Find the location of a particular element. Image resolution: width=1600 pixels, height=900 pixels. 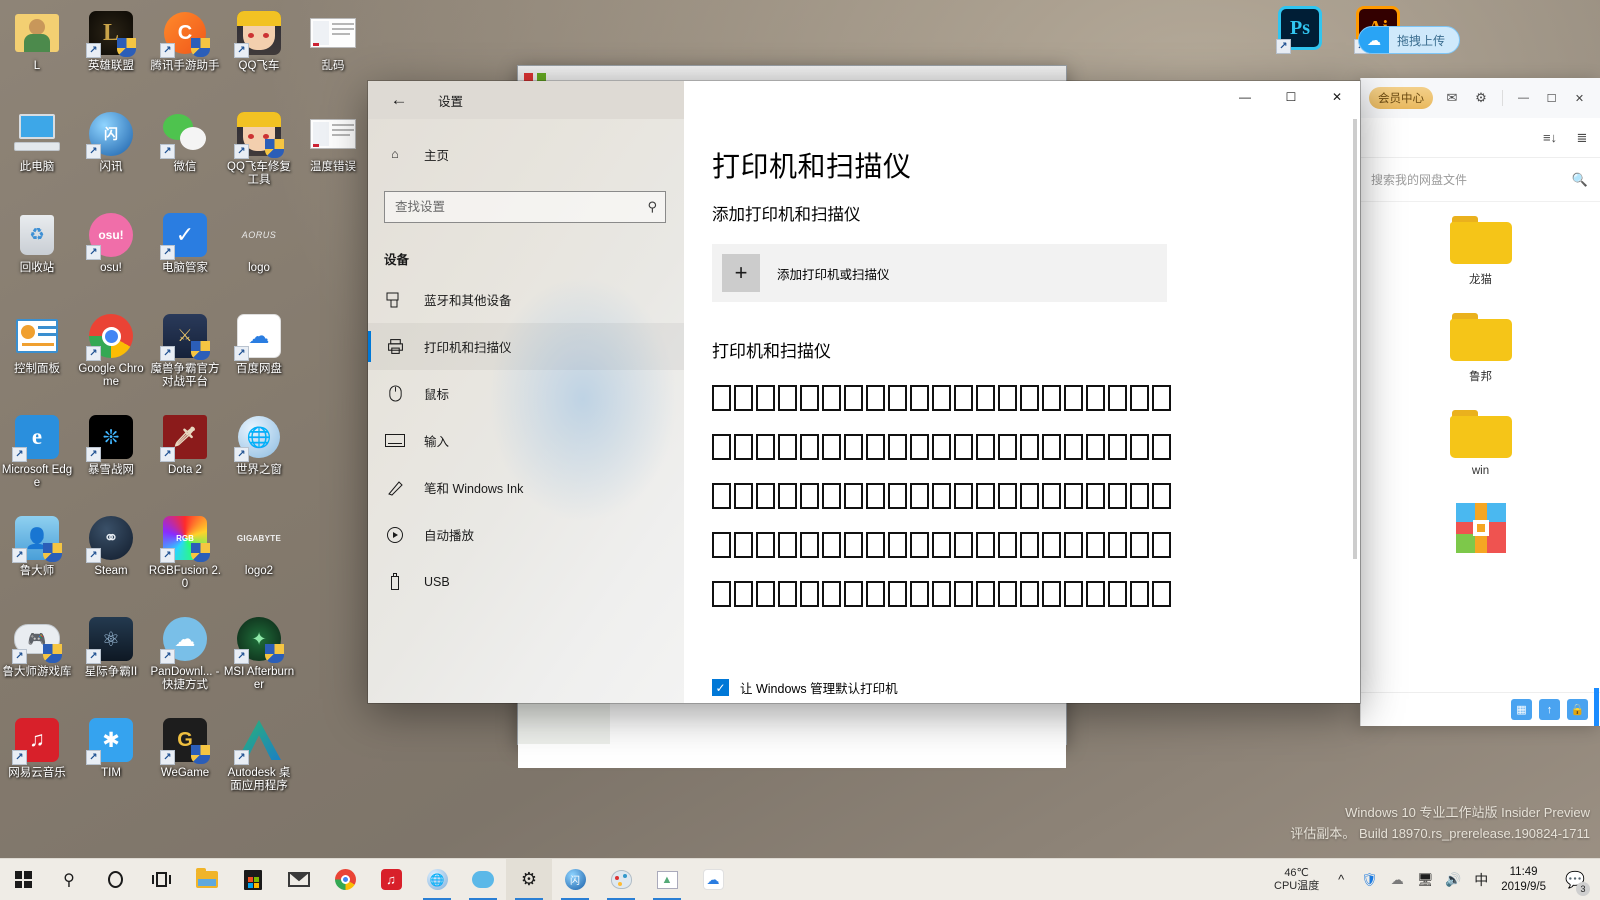

desktop-icon: ⚛星际争霸II is located at coordinates (111, 660).